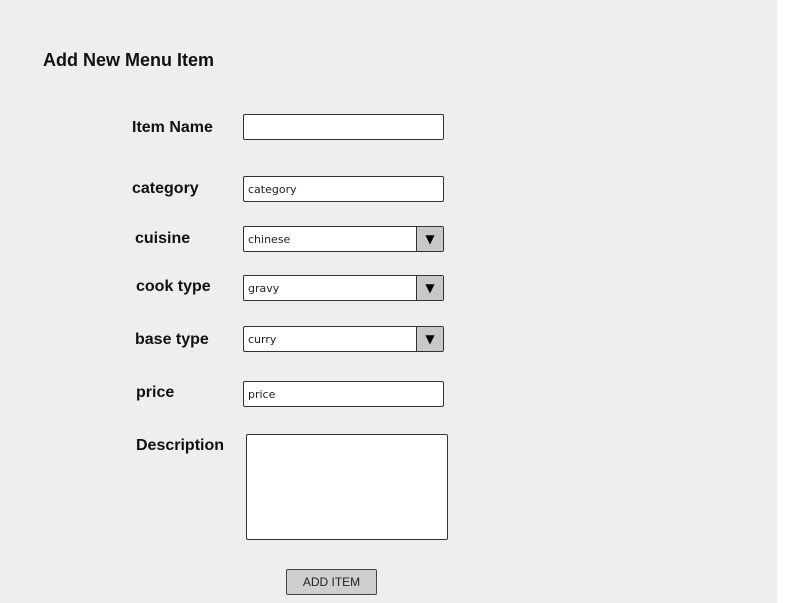 Image resolution: width=786 pixels, height=603 pixels. I want to click on add-item-button: ADD ITEM, so click(331, 582).